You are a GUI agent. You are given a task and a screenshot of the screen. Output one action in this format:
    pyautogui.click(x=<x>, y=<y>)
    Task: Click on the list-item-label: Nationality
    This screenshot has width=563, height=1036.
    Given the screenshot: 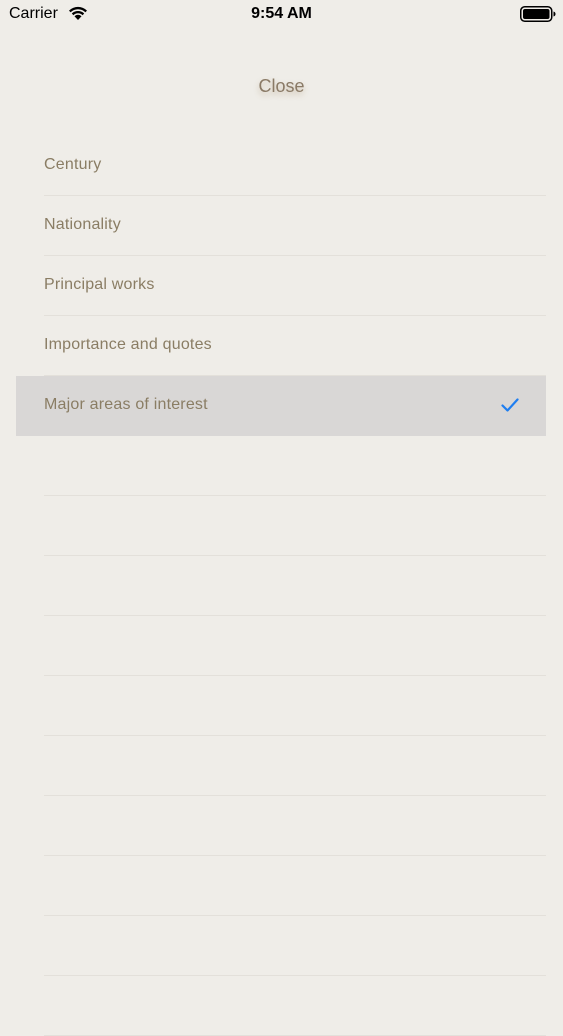 What is the action you would take?
    pyautogui.click(x=82, y=224)
    